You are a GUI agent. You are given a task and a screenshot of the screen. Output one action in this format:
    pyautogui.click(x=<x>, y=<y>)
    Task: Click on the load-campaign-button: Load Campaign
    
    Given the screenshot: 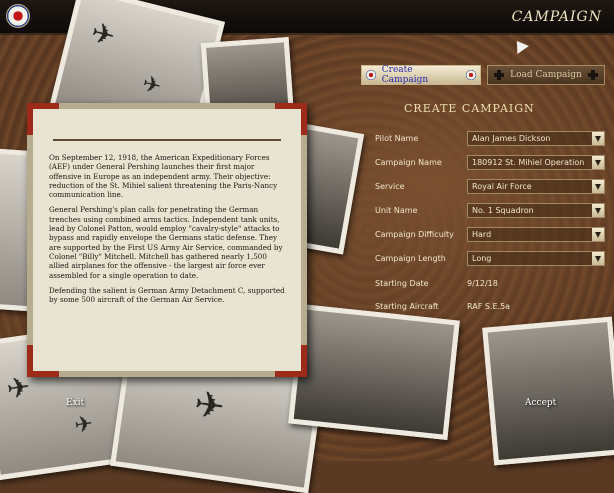 What is the action you would take?
    pyautogui.click(x=546, y=75)
    